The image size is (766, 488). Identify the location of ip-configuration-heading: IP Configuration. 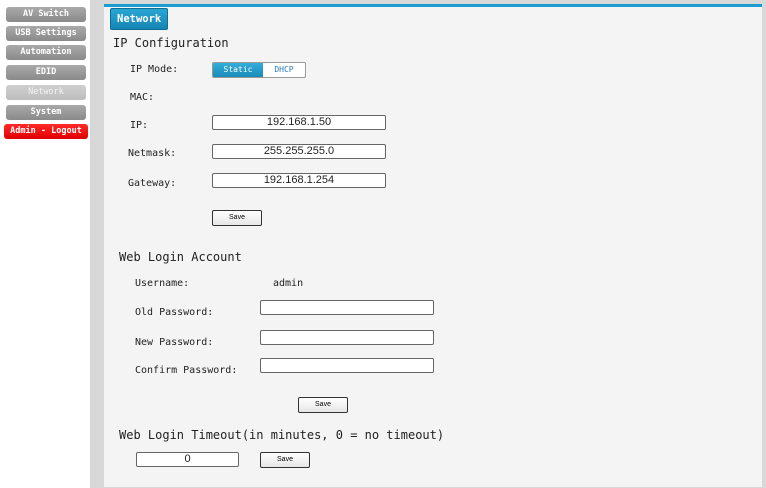
(171, 43).